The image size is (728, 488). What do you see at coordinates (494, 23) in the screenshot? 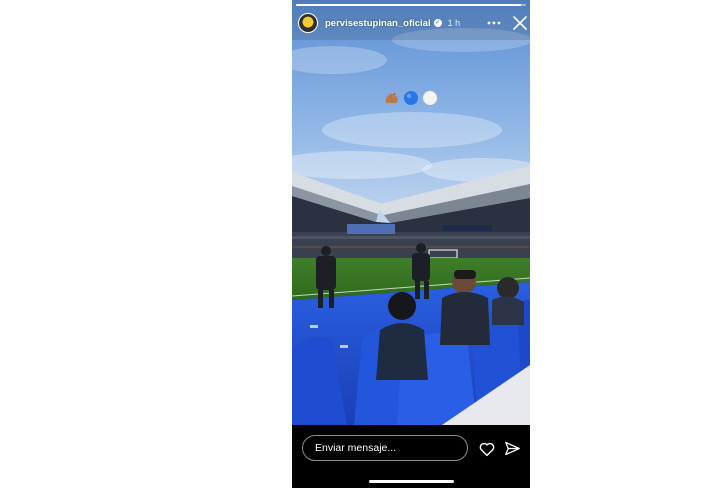
I see `more-icon` at bounding box center [494, 23].